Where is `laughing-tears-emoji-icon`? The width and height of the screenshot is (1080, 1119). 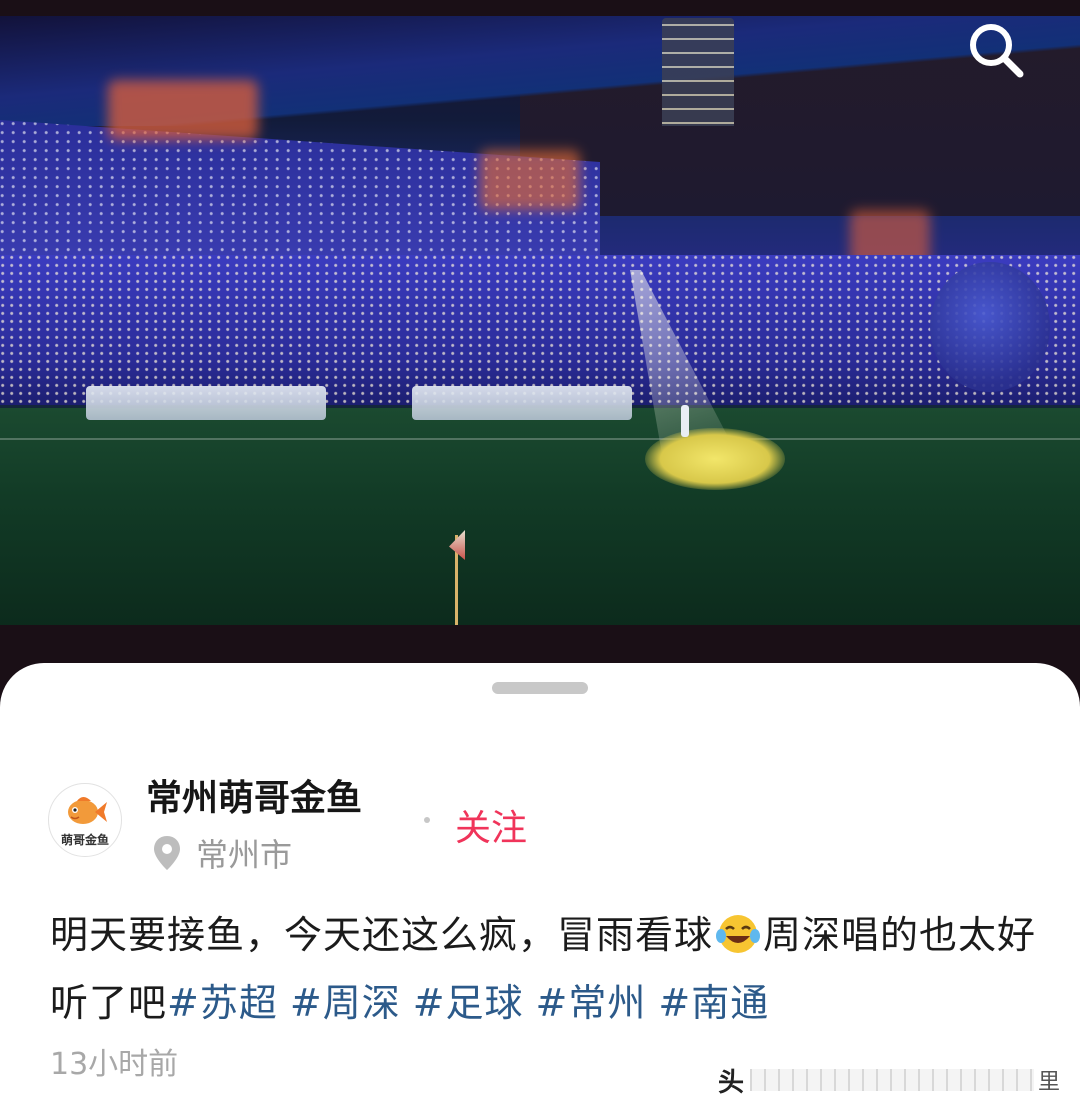 laughing-tears-emoji-icon is located at coordinates (738, 934).